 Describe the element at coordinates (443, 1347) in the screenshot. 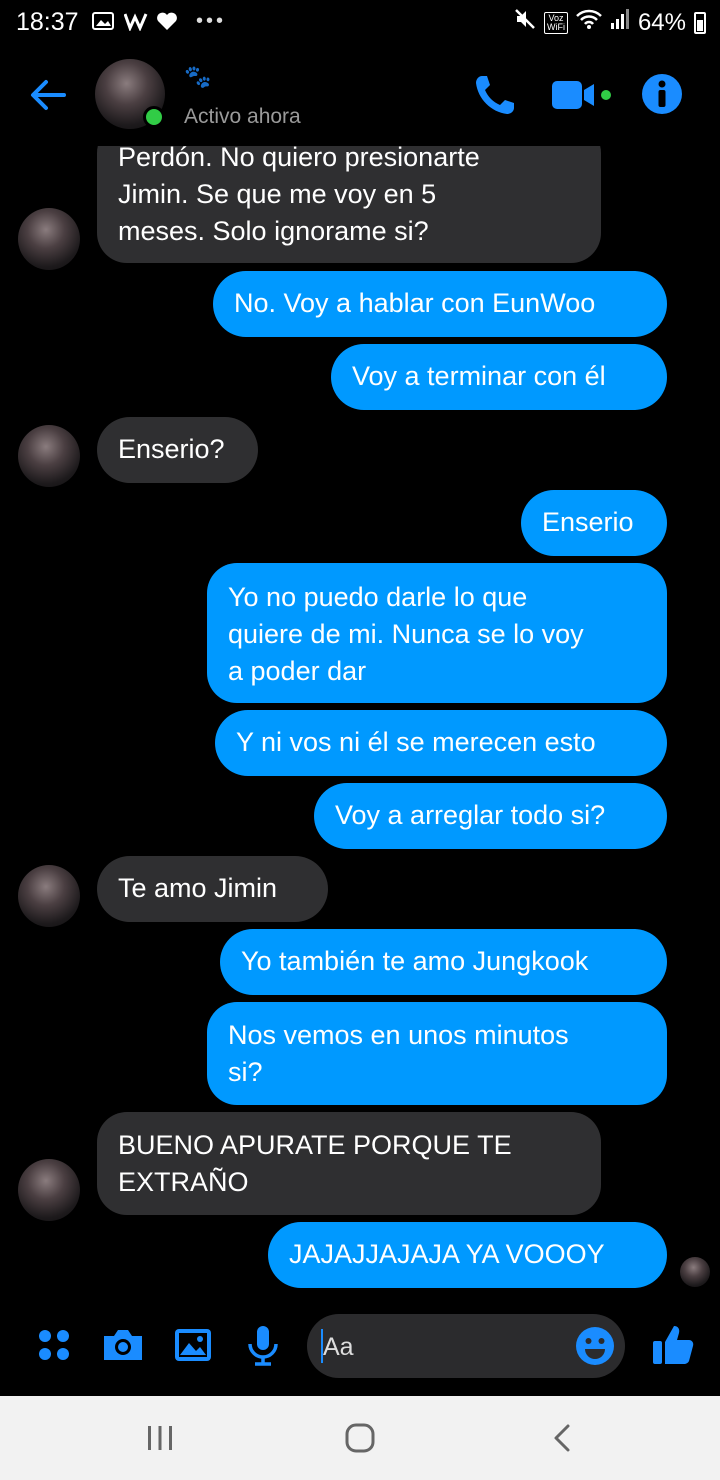

I see `message-input` at that location.